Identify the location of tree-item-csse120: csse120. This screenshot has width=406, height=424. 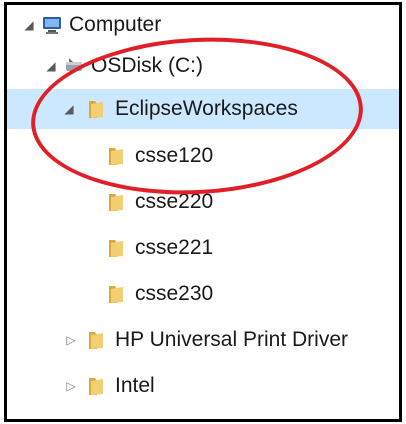
(203, 156).